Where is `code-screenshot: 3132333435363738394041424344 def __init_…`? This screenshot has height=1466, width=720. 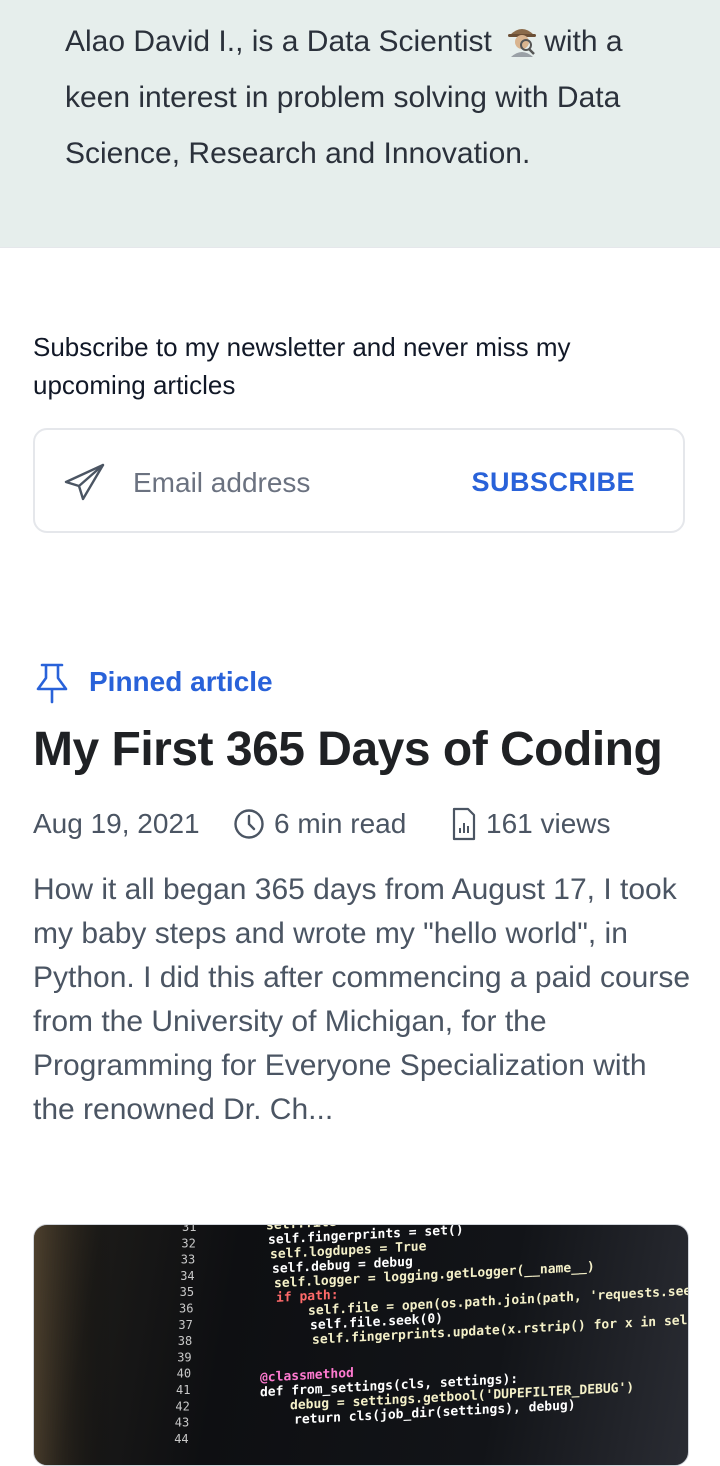 code-screenshot: 3132333435363738394041424344 def __init_… is located at coordinates (361, 1345).